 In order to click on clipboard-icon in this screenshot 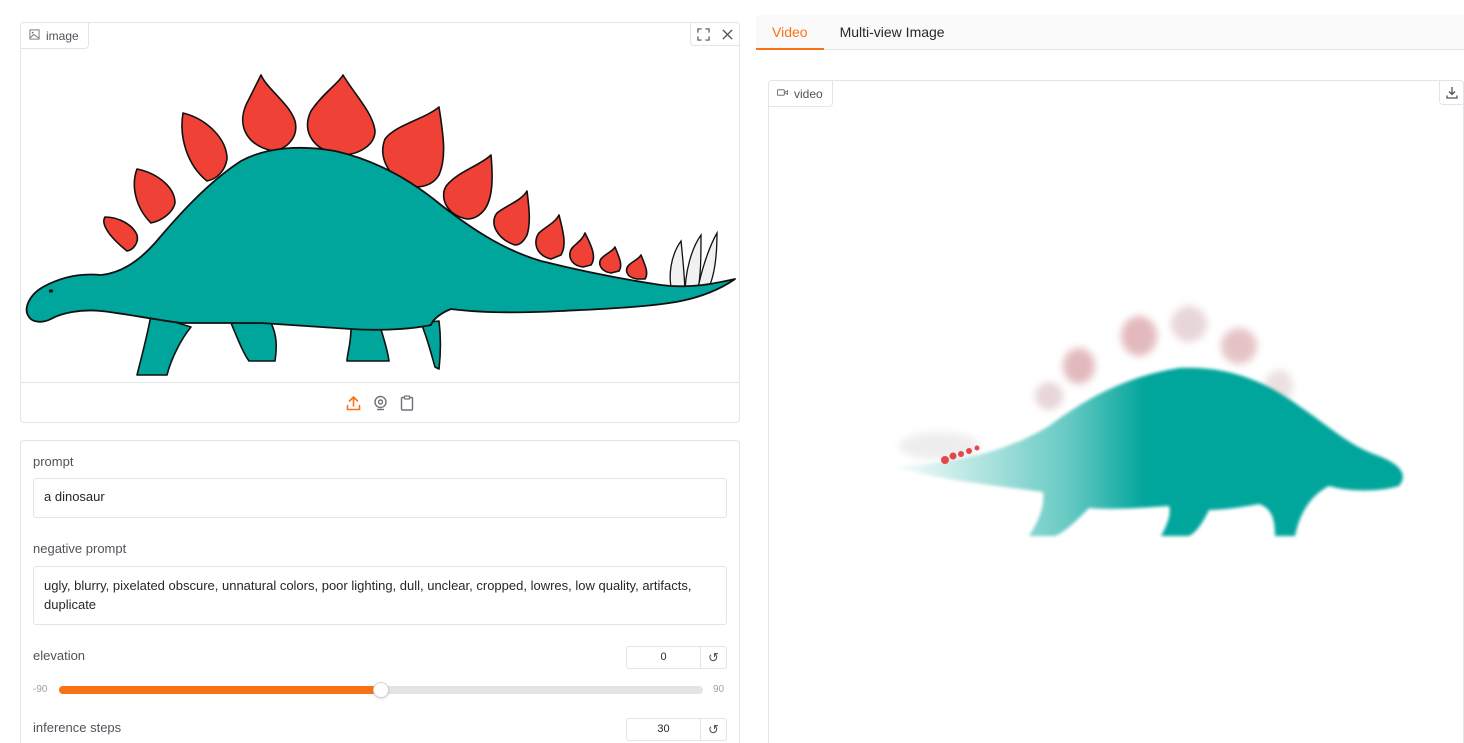, I will do `click(407, 402)`.